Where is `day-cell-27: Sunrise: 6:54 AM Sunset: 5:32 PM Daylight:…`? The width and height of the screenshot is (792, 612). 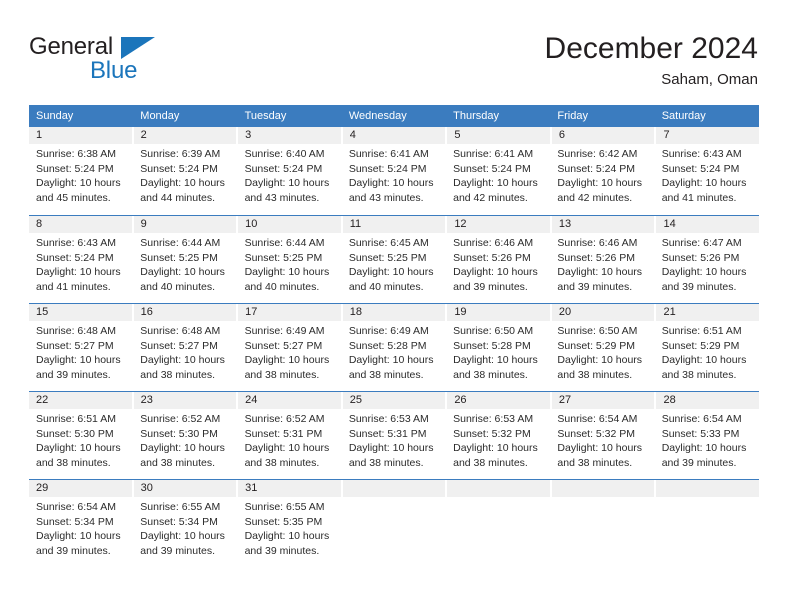
day-cell-27: Sunrise: 6:54 AM Sunset: 5:32 PM Daylight:… is located at coordinates (602, 441).